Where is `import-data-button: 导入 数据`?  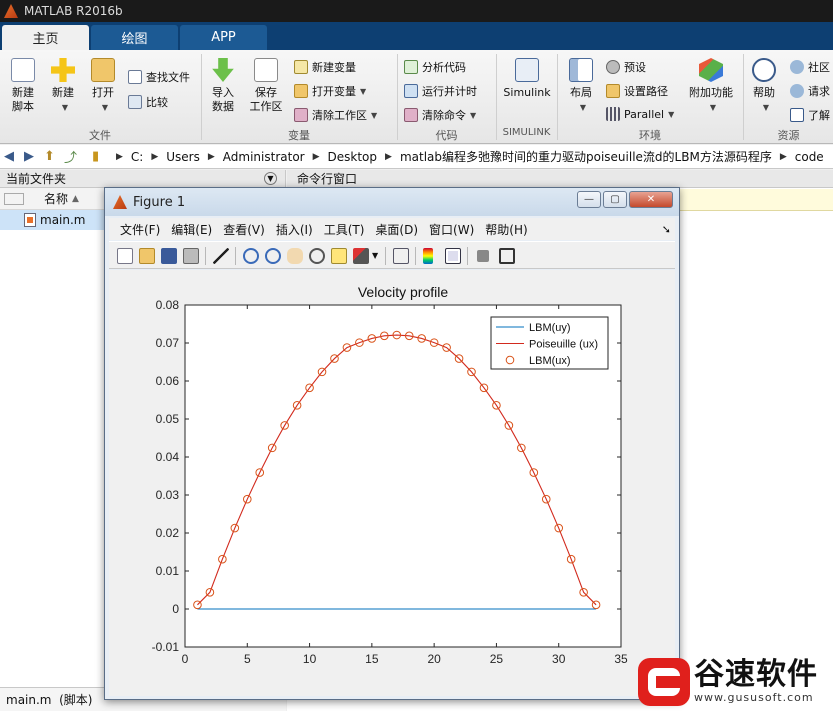
import-data-button: 导入 数据 is located at coordinates (223, 86).